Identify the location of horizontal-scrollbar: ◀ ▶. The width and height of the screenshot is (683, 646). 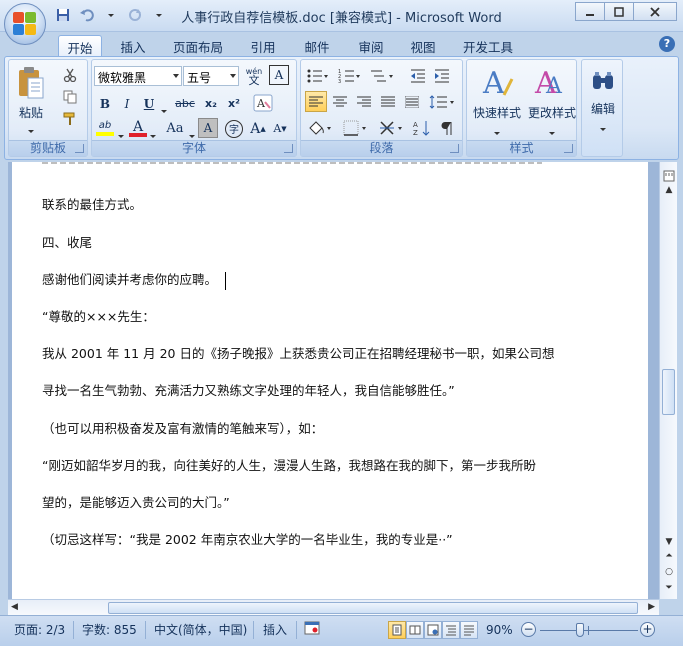
(333, 607).